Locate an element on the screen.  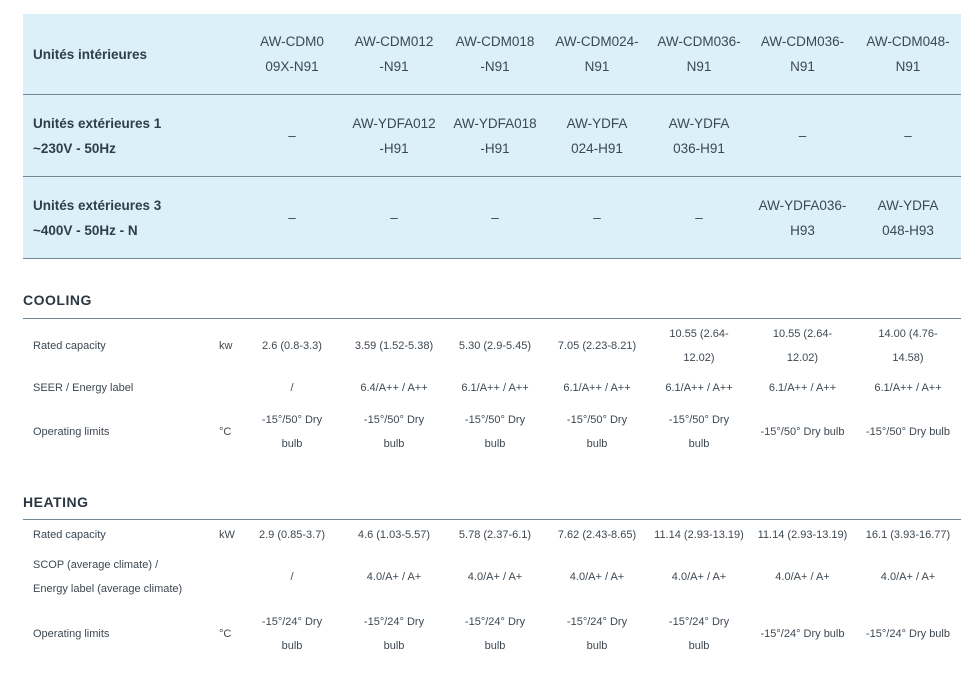
spec-value: 5.30 (2.9-5.45) is located at coordinates (495, 346).